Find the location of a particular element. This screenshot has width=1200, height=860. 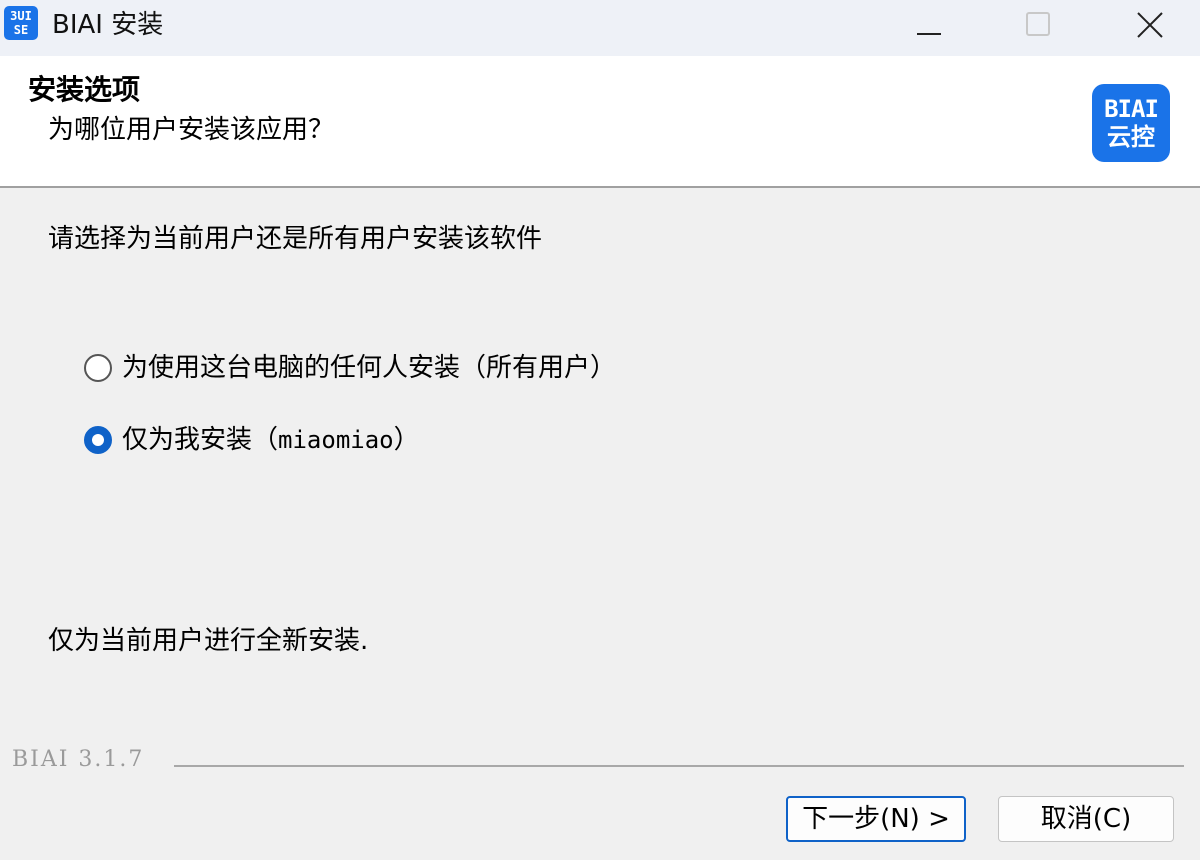

option-description: 仅为当前用户进行全新安装. is located at coordinates (208, 641).